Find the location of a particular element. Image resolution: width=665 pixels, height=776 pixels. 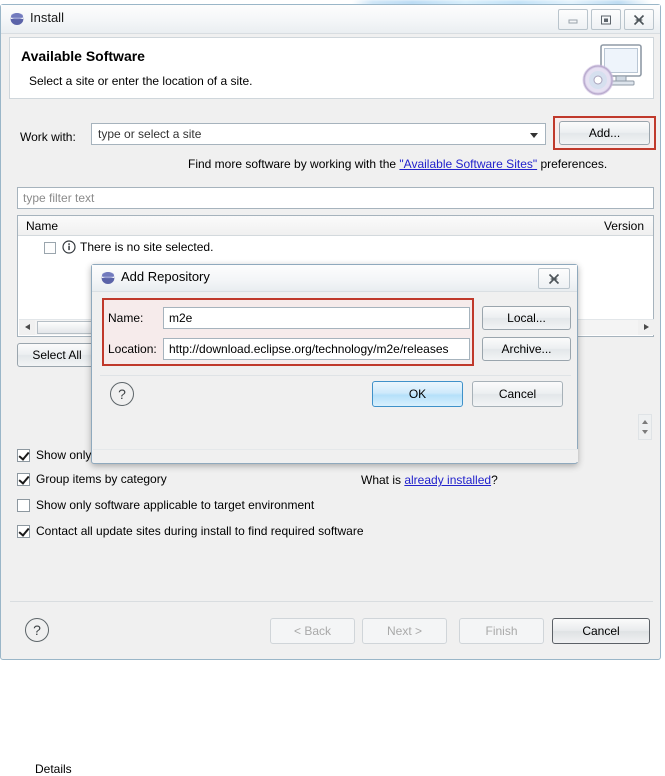

site-combo-value: type or select a site is located at coordinates (150, 134).